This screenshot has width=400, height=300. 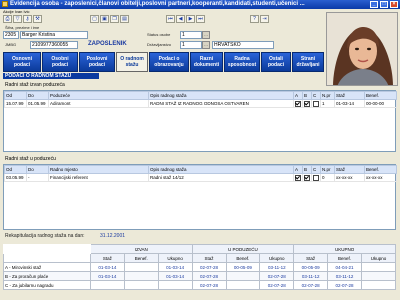 What do you see at coordinates (344, 249) in the screenshot?
I see `group-ukupno: UKUPNO` at bounding box center [344, 249].